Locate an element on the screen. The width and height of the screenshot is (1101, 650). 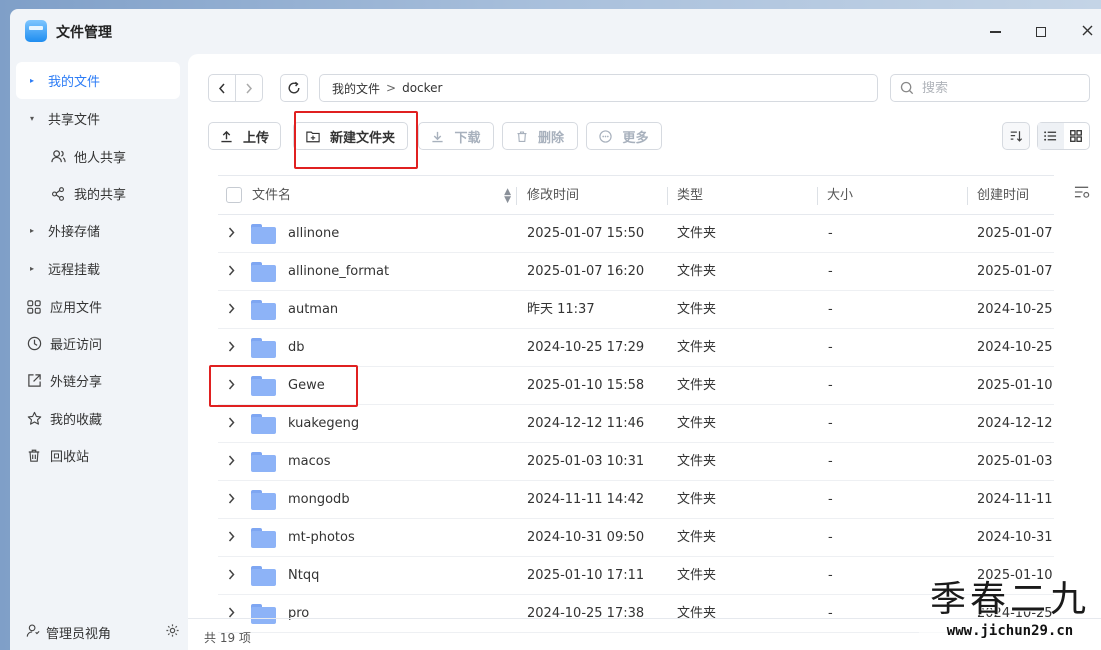
sidebar-item-my-files: ▸ 我的文件 is located at coordinates (98, 80).